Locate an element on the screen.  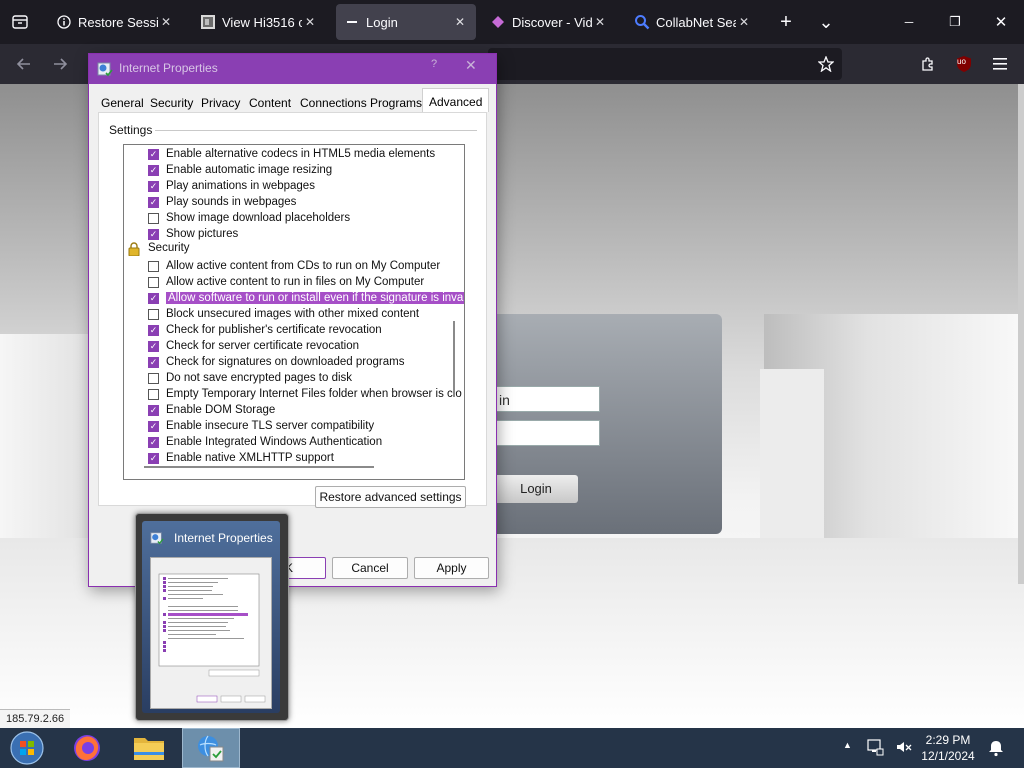
restore-button: ❐ is located at coordinates (955, 22).